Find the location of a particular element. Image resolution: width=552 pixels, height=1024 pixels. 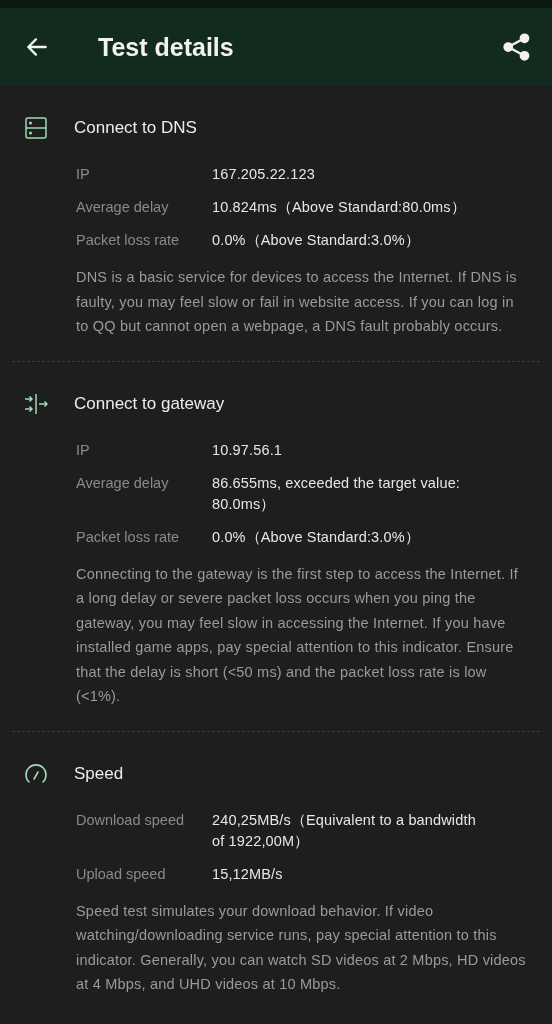

row-value: 10.824ms（Above Standard:80.0ms） is located at coordinates (339, 207).